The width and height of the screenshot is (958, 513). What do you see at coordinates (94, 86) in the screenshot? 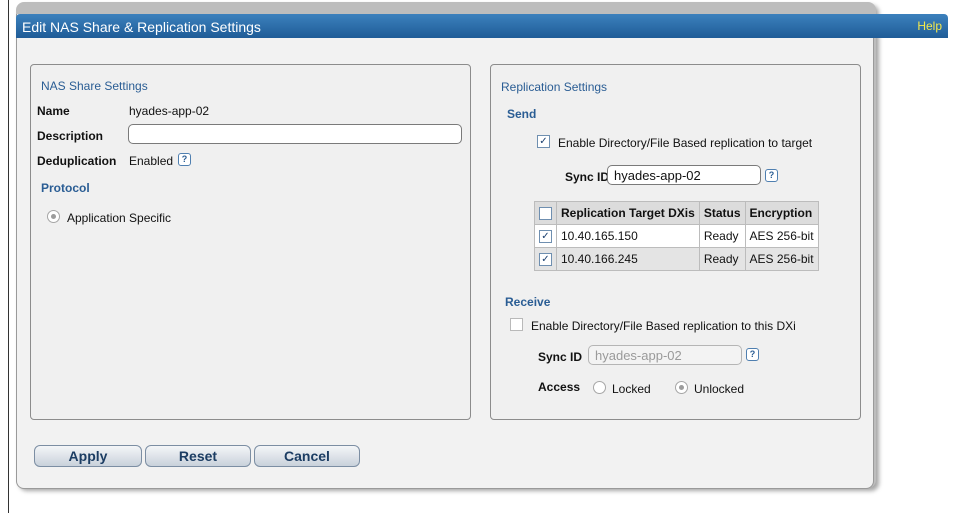
I see `nas-share-settings-legend: NAS Share Settings` at bounding box center [94, 86].